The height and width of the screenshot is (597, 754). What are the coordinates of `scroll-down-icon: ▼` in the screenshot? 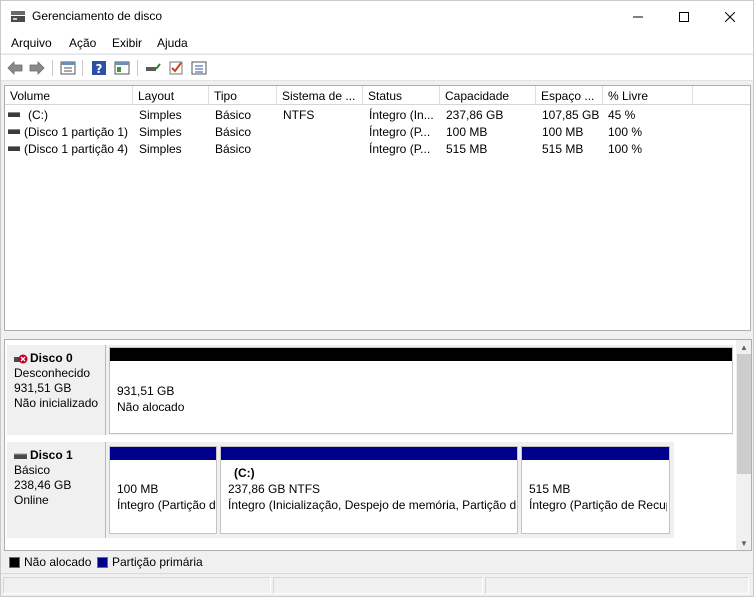 It's located at (744, 543).